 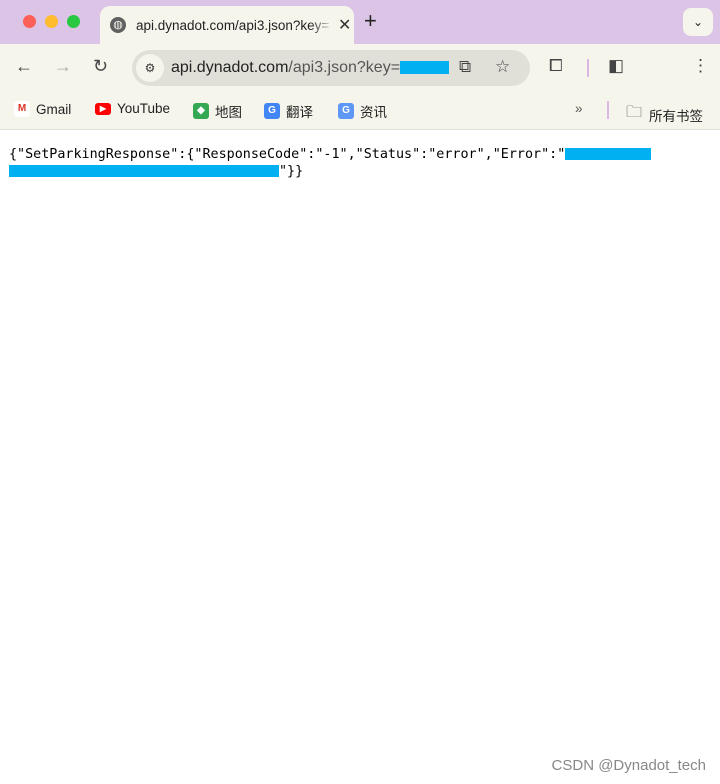 What do you see at coordinates (370, 21) in the screenshot?
I see `new-tab-button: +` at bounding box center [370, 21].